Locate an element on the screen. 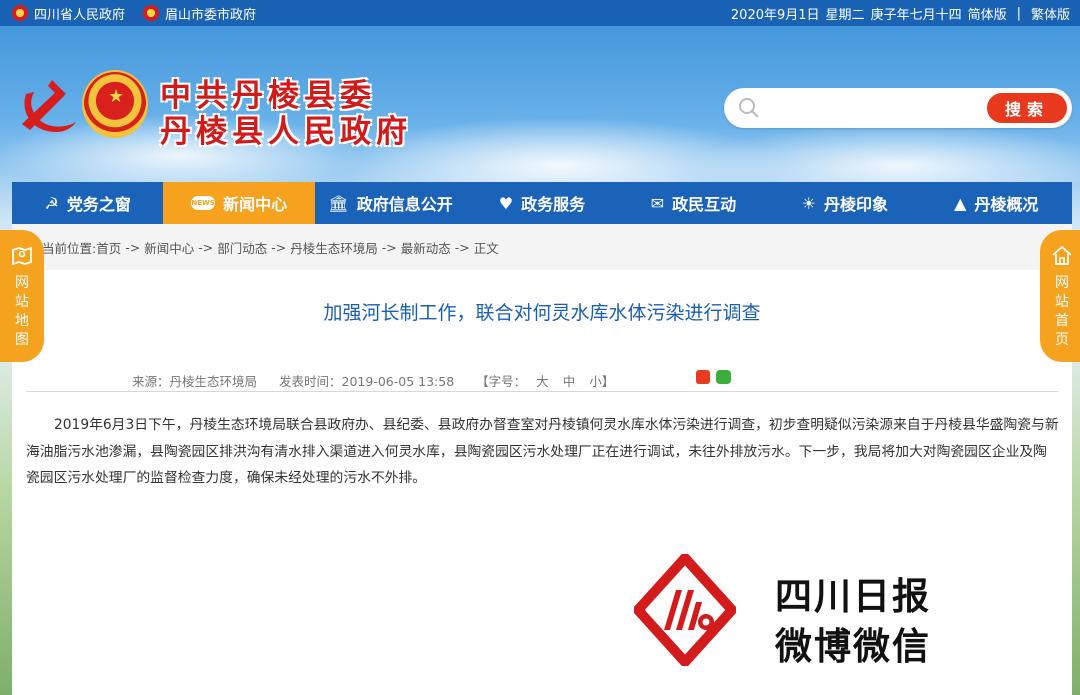 The width and height of the screenshot is (1080, 695). font-size-small-button: 小】 is located at coordinates (601, 380).